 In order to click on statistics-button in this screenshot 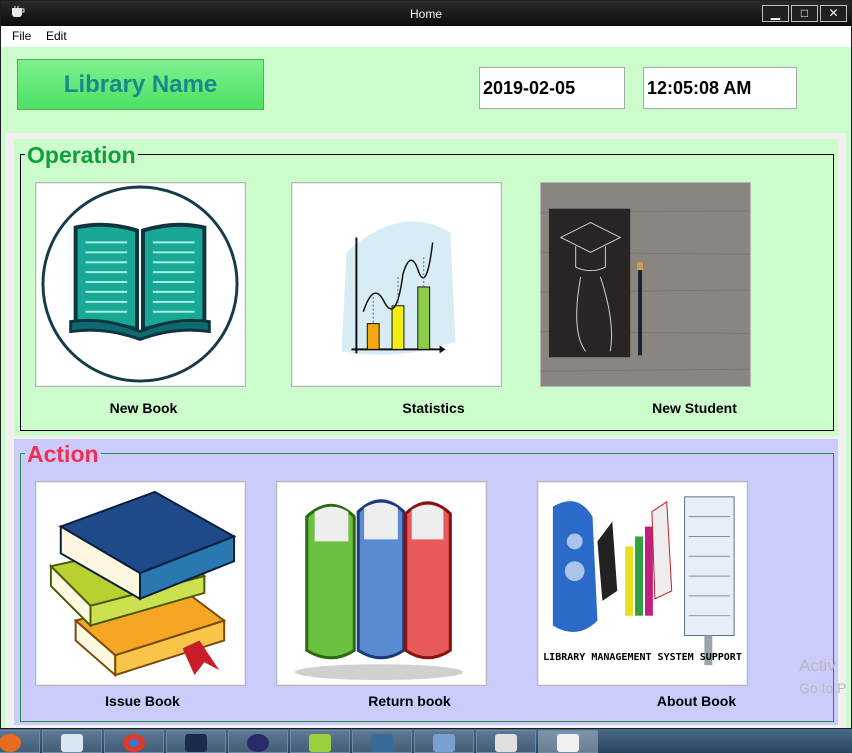, I will do `click(396, 284)`.